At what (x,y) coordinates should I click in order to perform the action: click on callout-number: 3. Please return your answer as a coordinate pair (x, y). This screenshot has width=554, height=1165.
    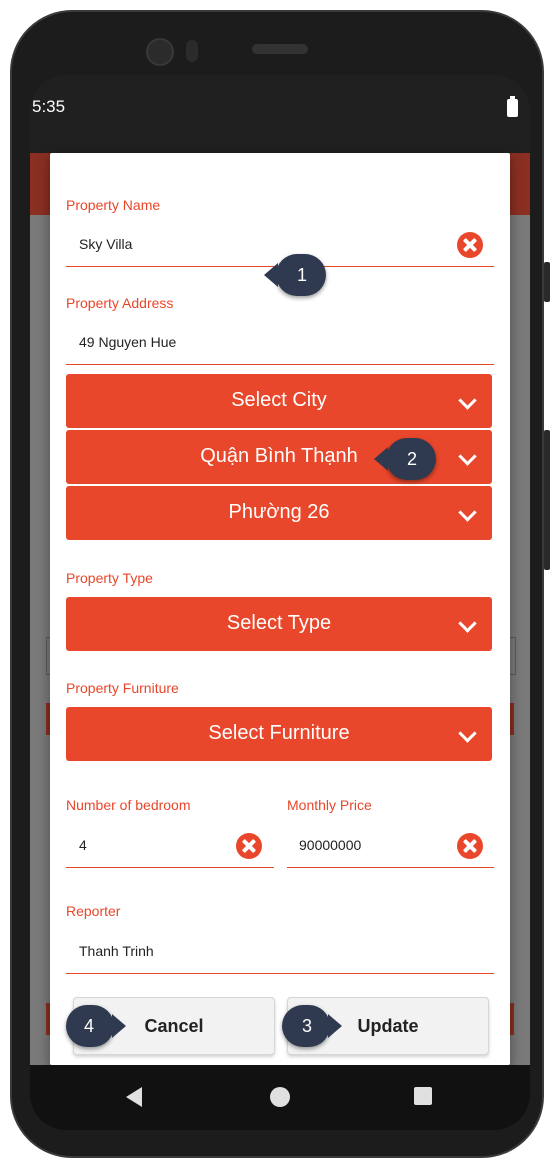
    Looking at the image, I should click on (306, 1026).